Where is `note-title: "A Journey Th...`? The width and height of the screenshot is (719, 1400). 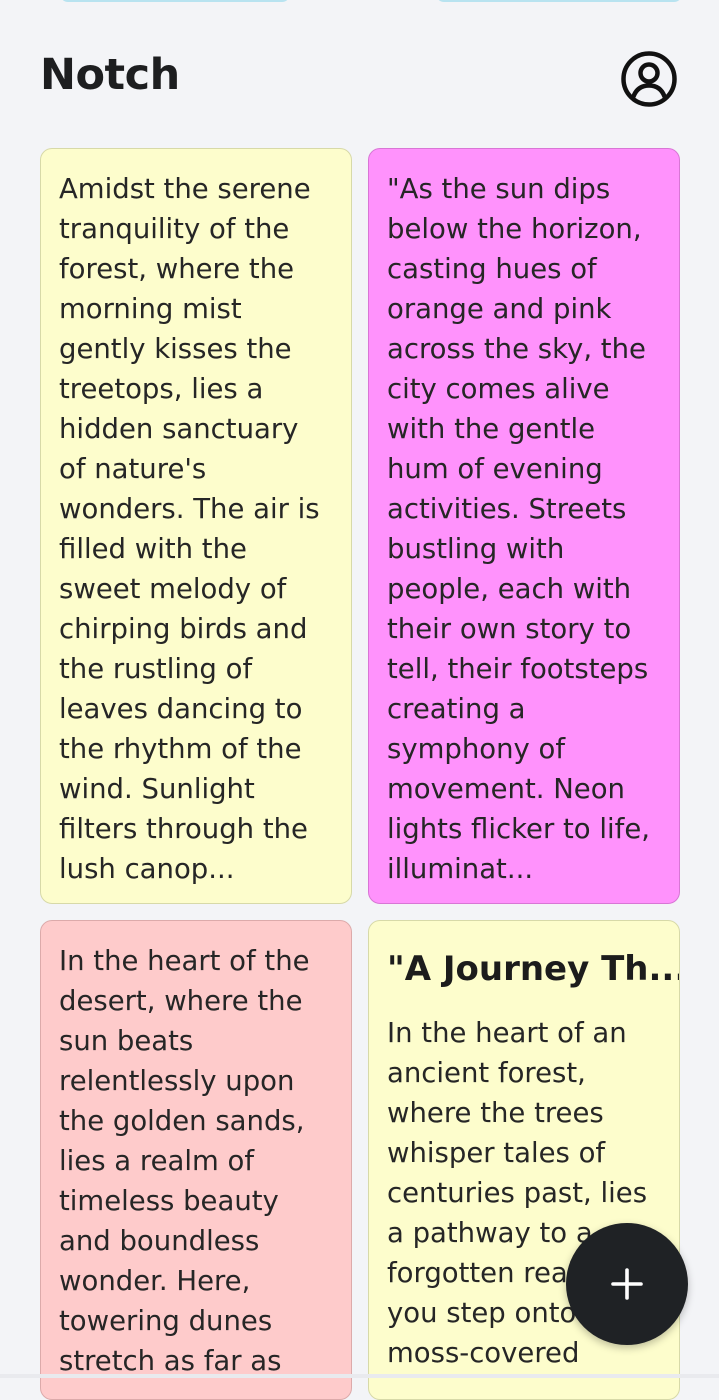 note-title: "A Journey Th... is located at coordinates (533, 969).